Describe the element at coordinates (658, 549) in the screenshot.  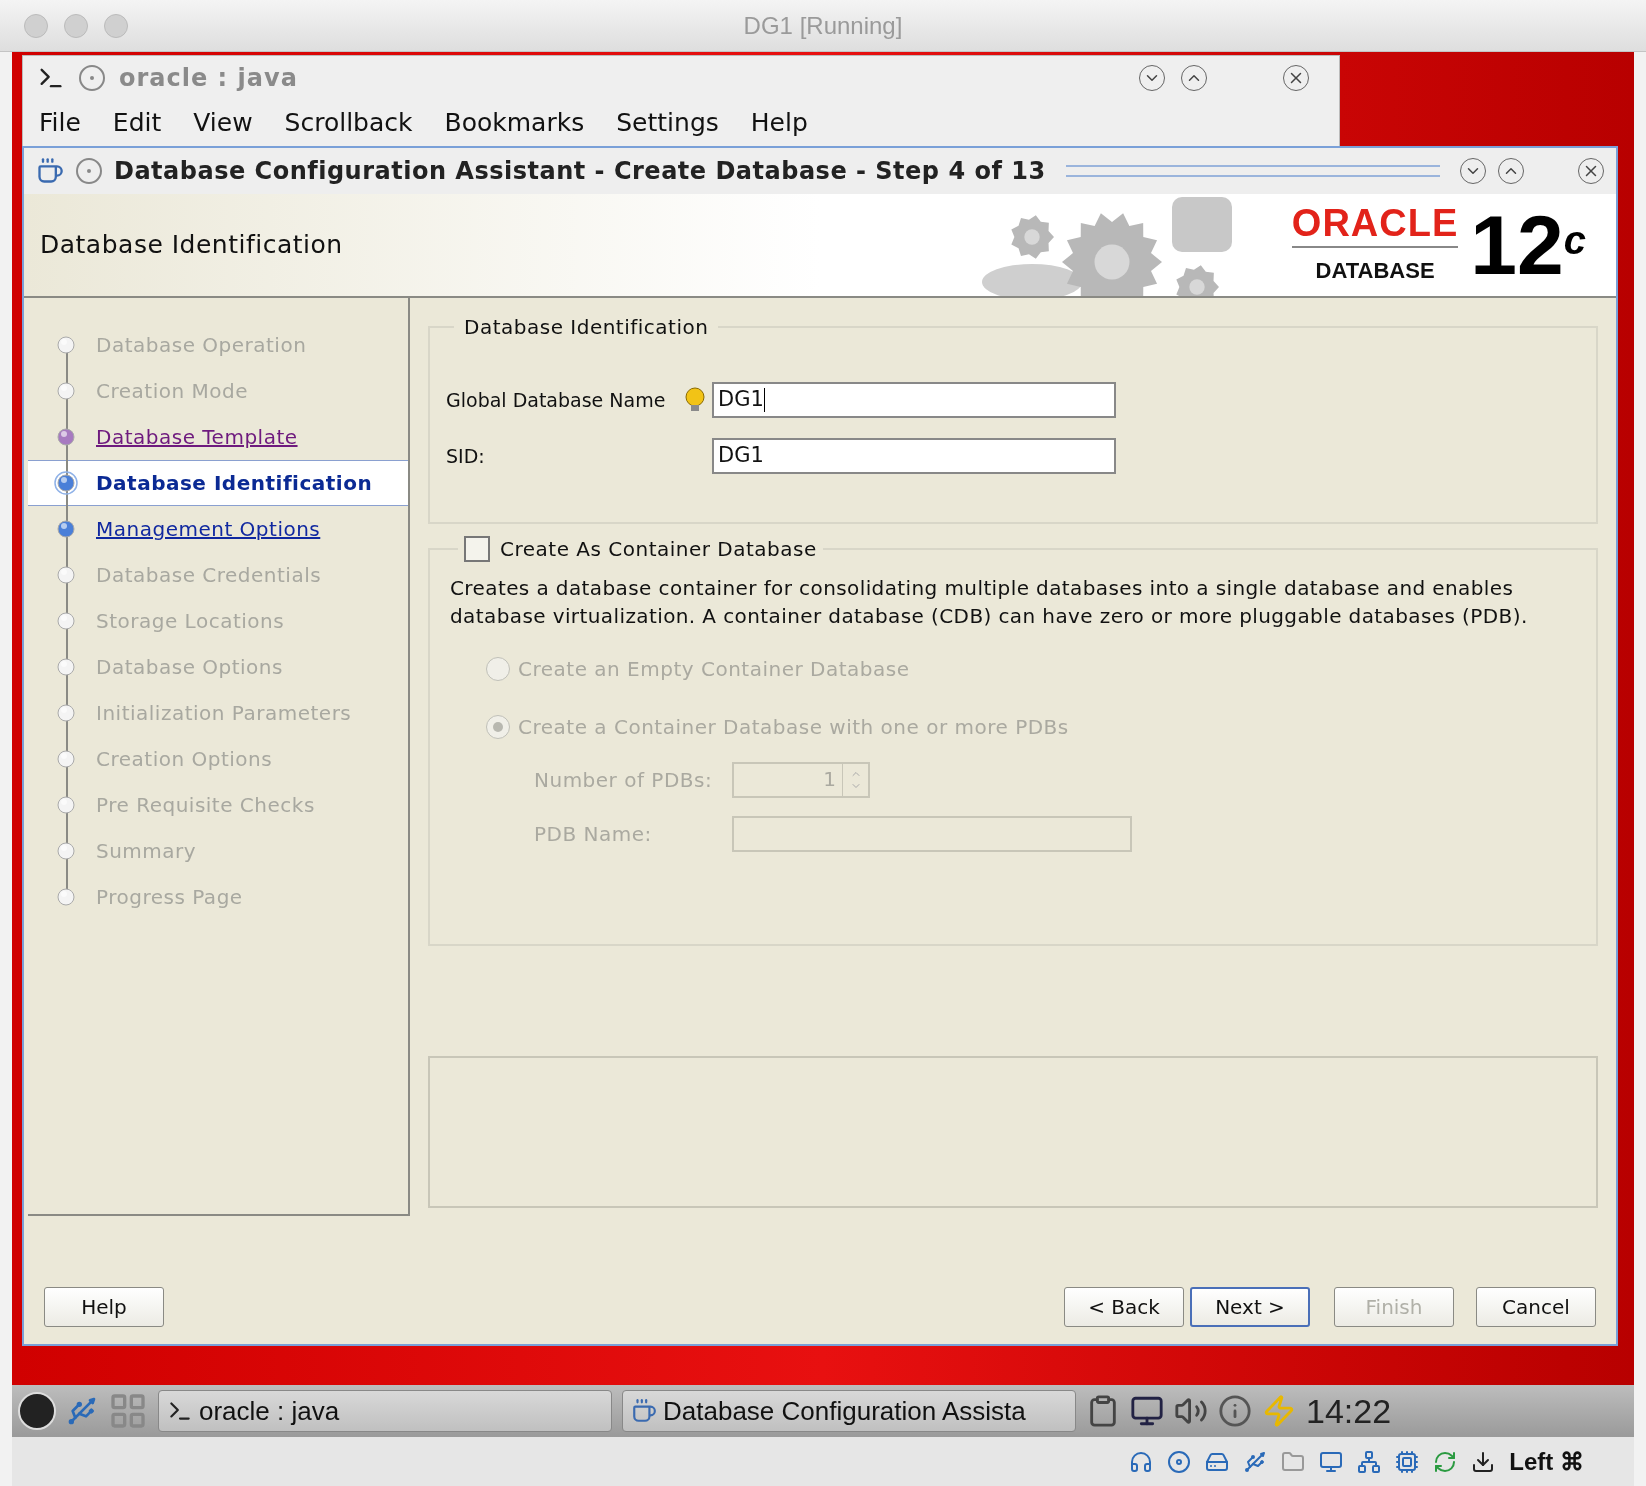
I see `checkbox-label: Create As Container Database` at that location.